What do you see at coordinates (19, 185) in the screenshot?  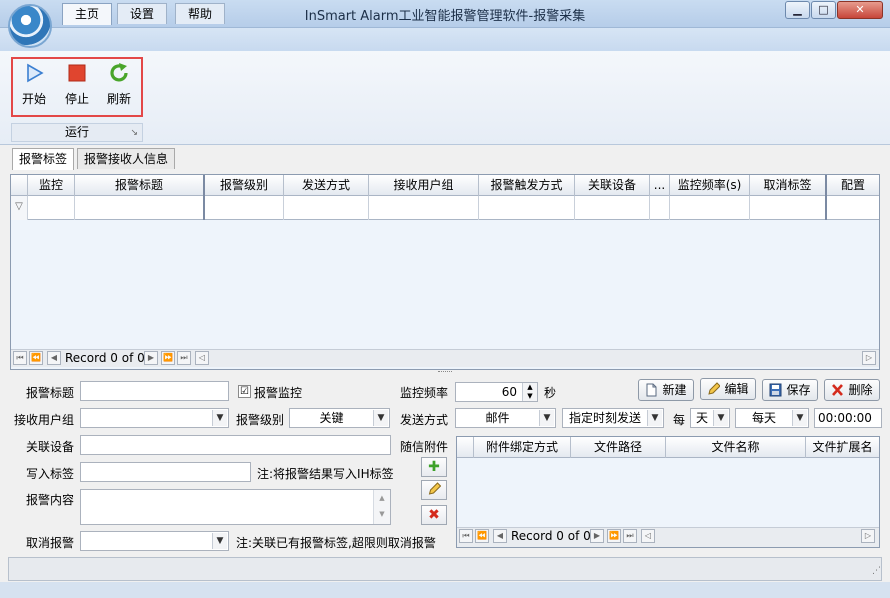 I see `grid-corner` at bounding box center [19, 185].